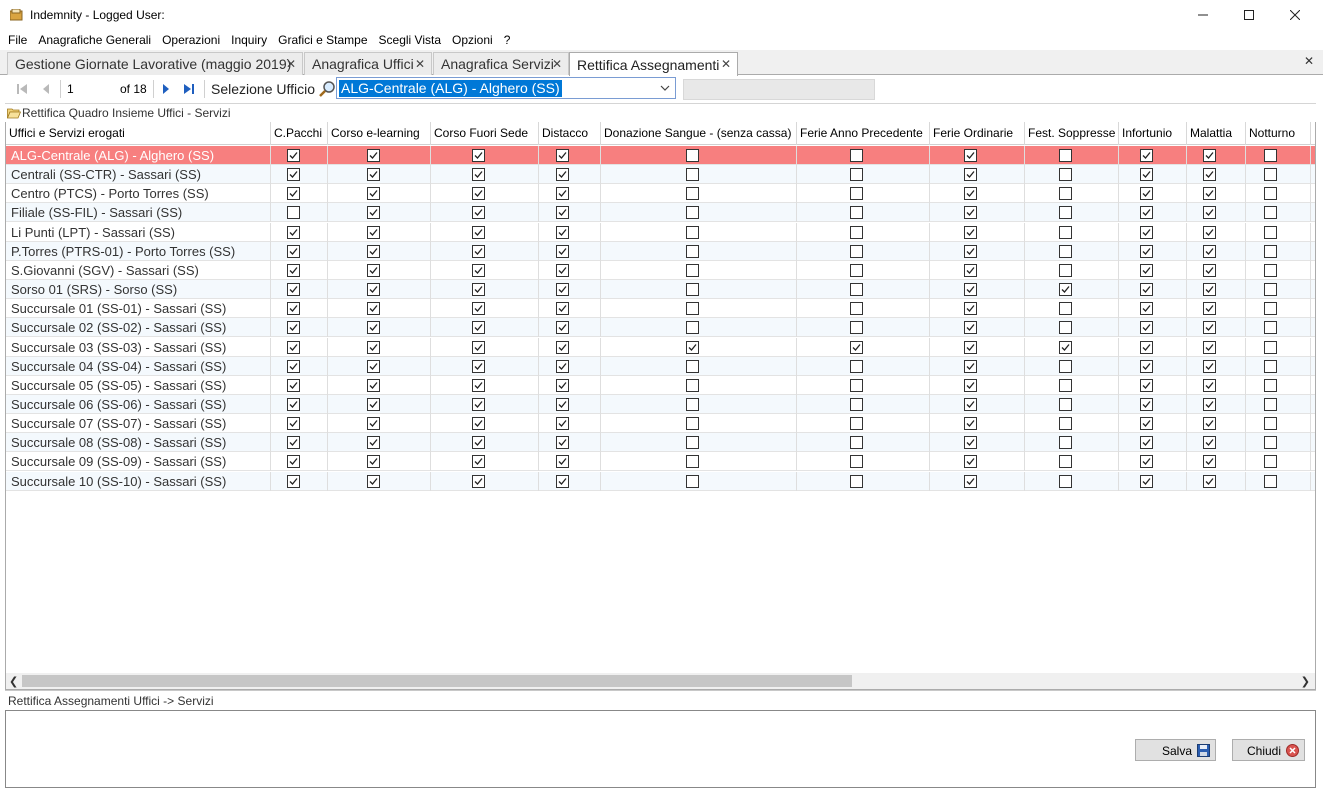 This screenshot has width=1323, height=790. Describe the element at coordinates (472, 40) in the screenshot. I see `menu-opzioni: Opzioni` at that location.